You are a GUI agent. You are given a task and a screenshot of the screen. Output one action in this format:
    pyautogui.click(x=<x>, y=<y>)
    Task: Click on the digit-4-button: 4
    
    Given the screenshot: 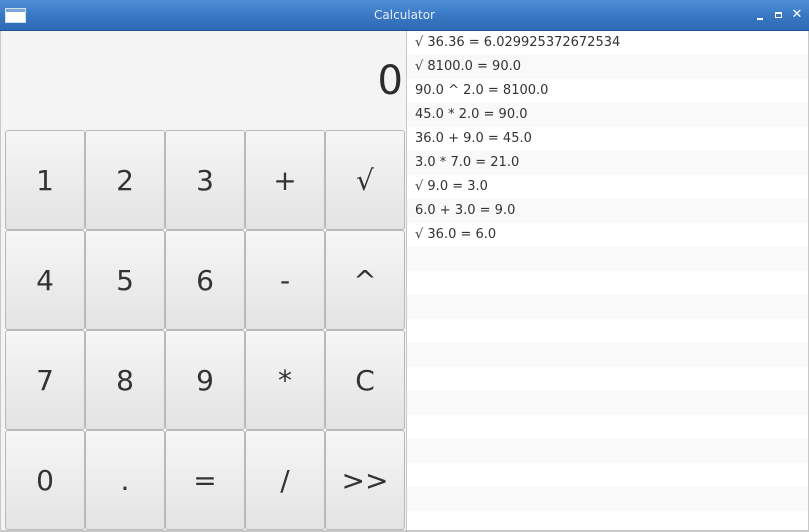 What is the action you would take?
    pyautogui.click(x=45, y=280)
    